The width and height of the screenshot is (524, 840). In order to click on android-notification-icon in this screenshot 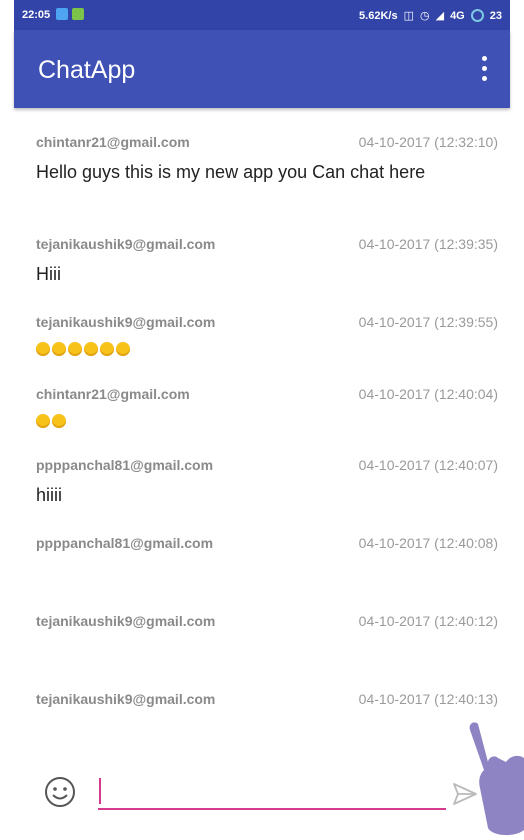, I will do `click(78, 14)`.